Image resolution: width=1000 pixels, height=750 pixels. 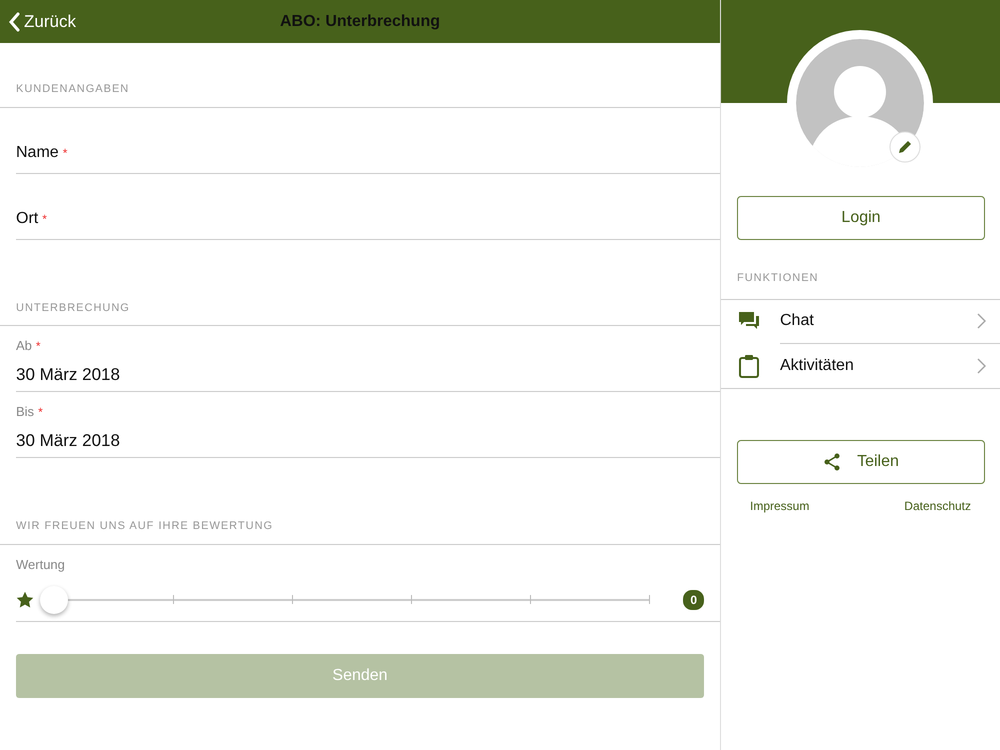 What do you see at coordinates (905, 147) in the screenshot?
I see `edit-button` at bounding box center [905, 147].